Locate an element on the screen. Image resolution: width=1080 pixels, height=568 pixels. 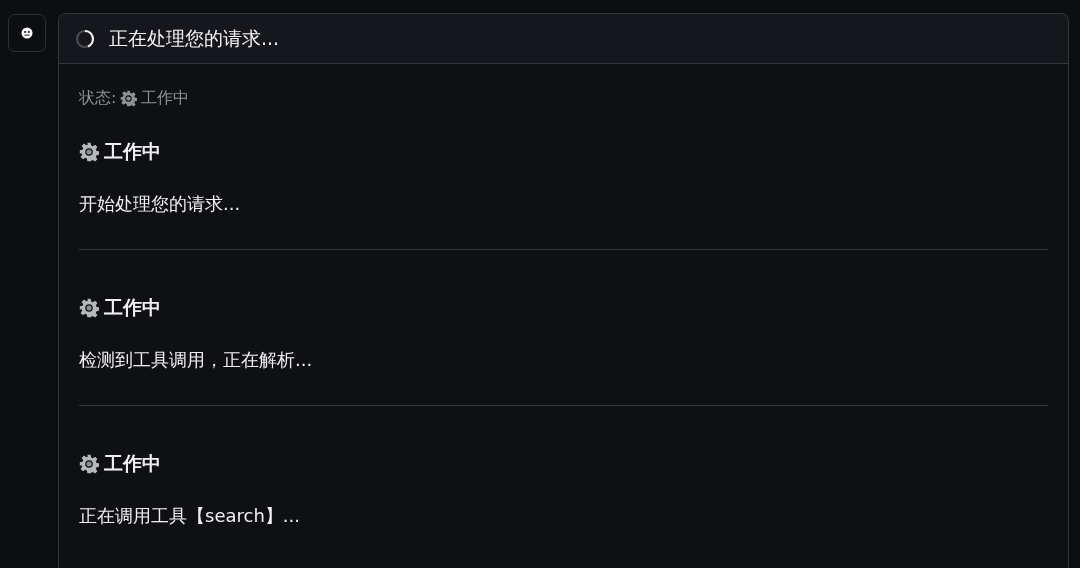
status-value: 工作中 is located at coordinates (165, 98).